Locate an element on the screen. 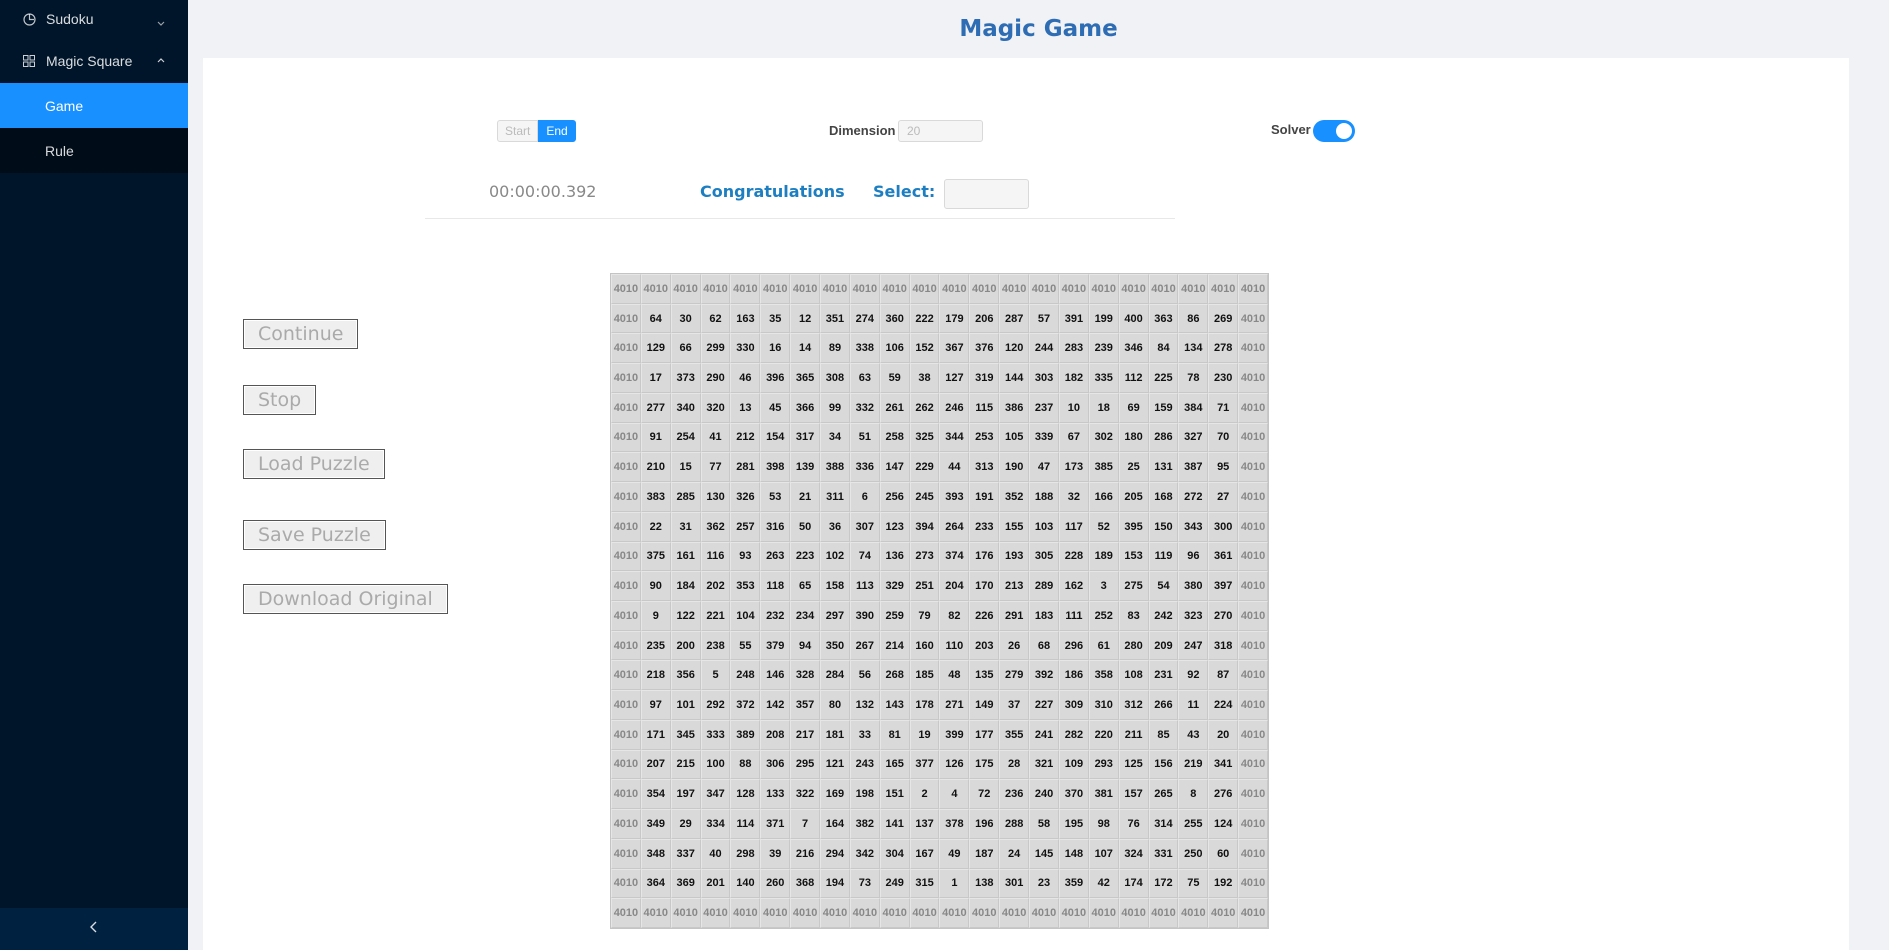 This screenshot has height=950, width=1889. grid-cell: 390 is located at coordinates (864, 615).